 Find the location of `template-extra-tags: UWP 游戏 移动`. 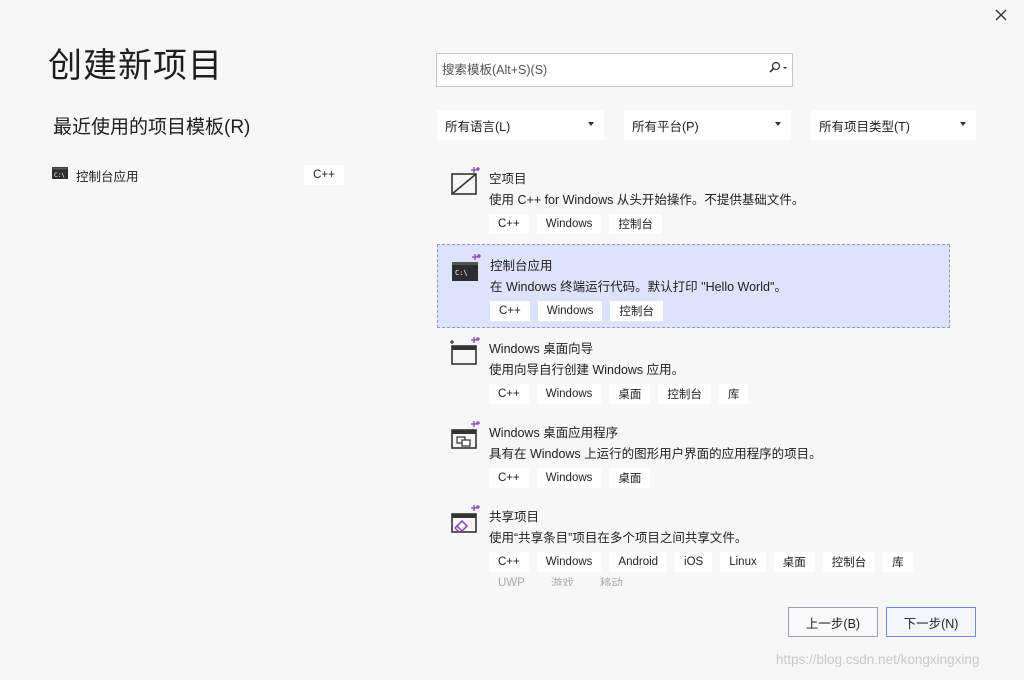

template-extra-tags: UWP 游戏 移动 is located at coordinates (560, 579).